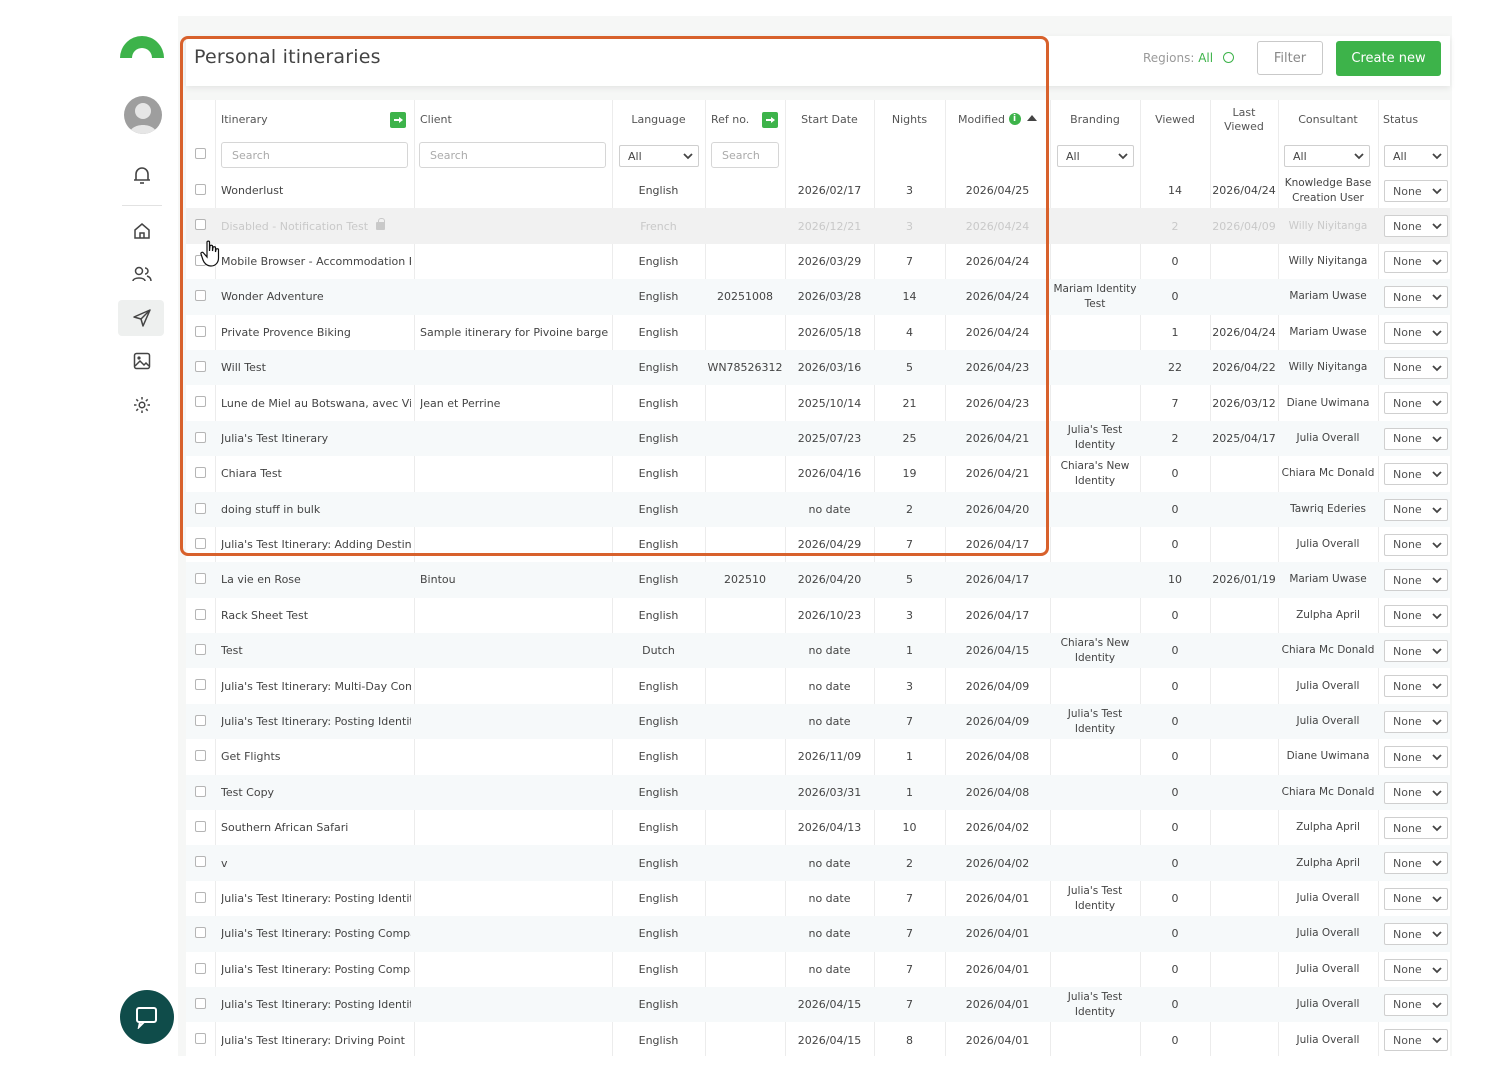  I want to click on gear-icon, so click(142, 405).